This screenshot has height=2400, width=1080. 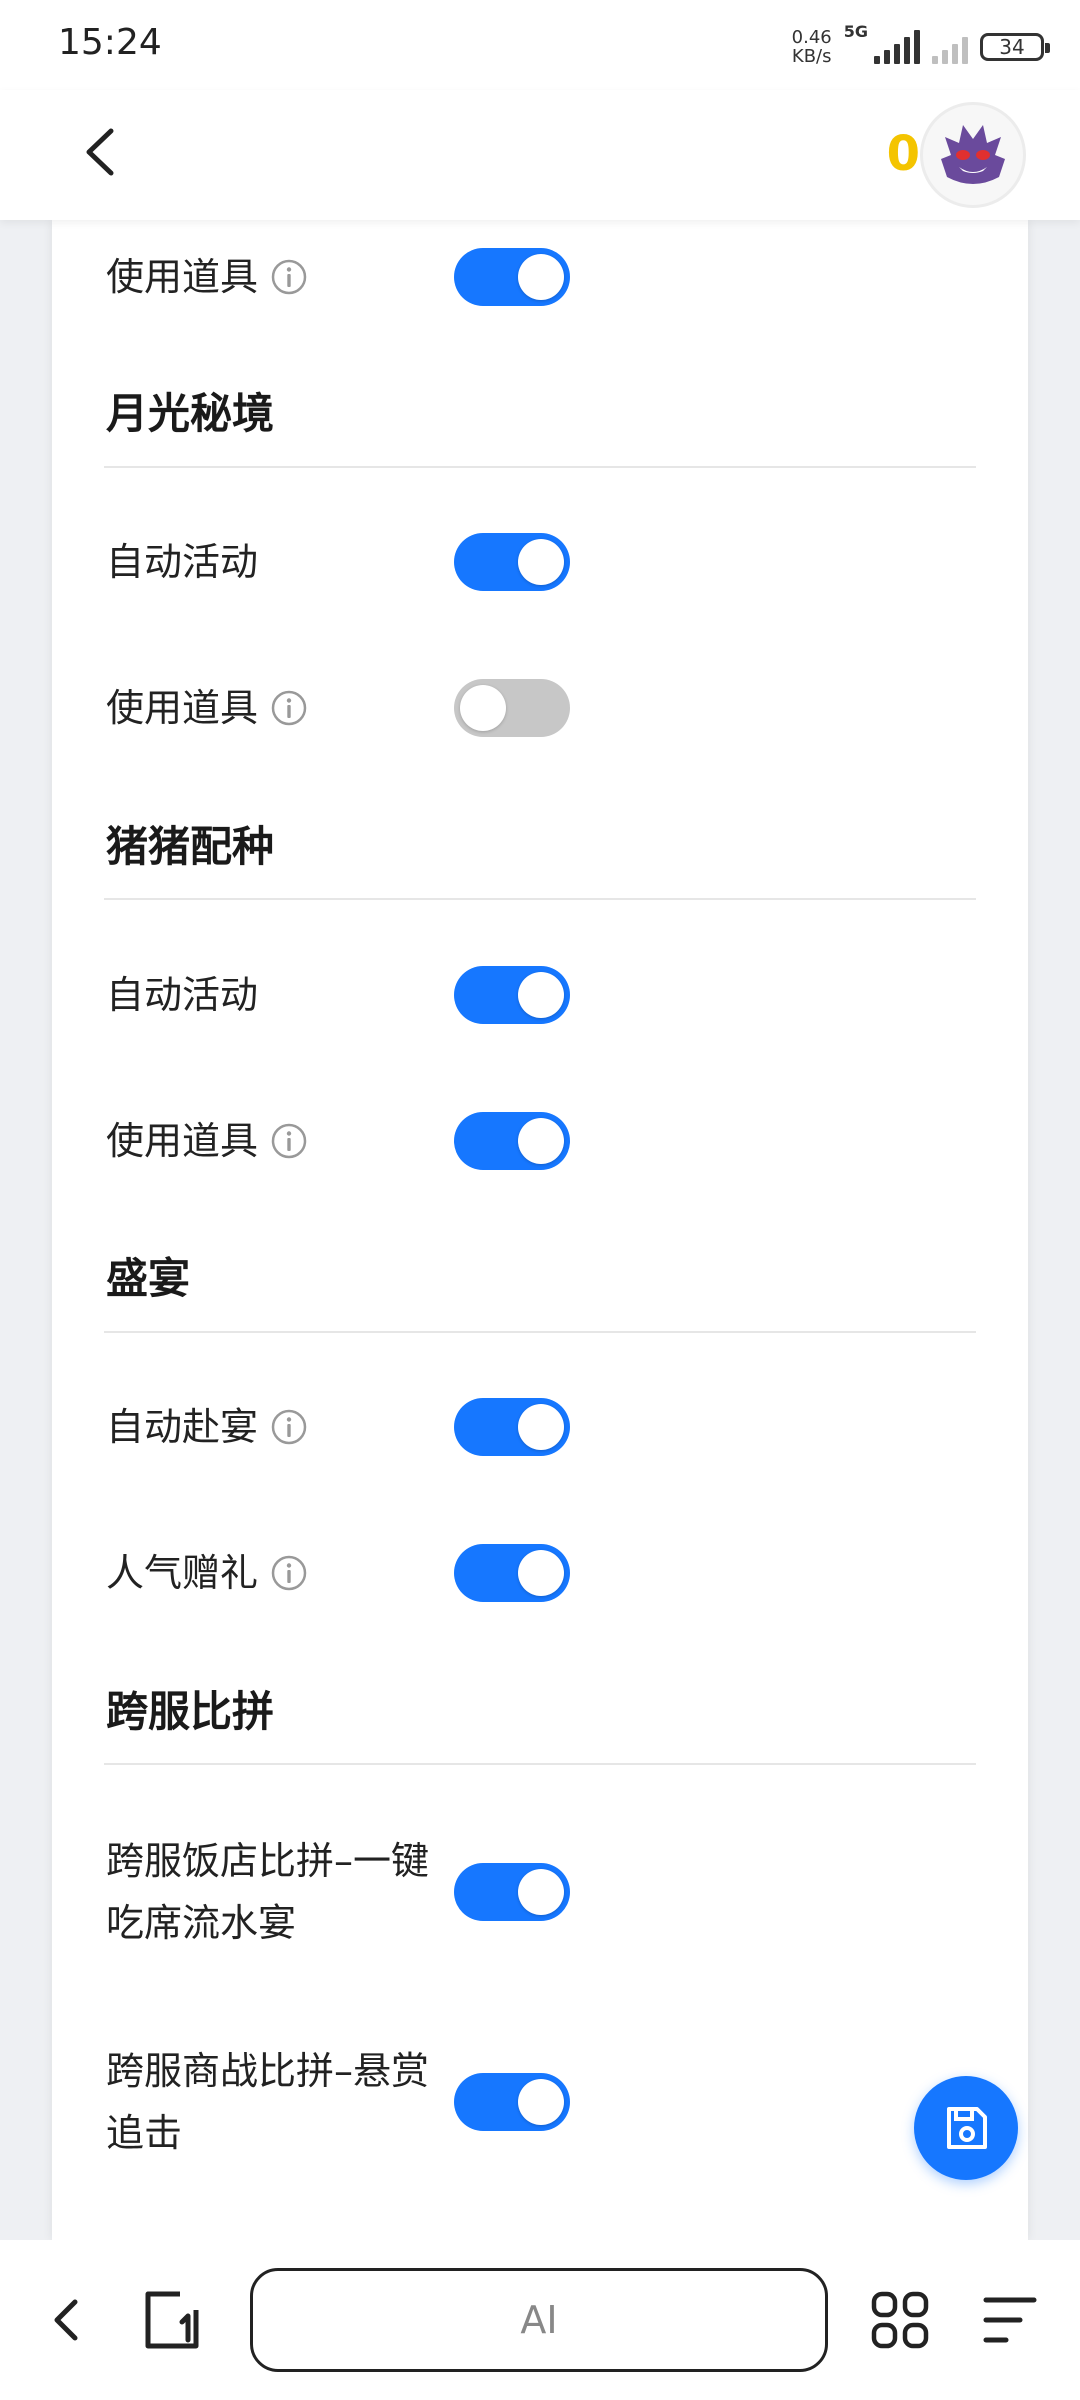 What do you see at coordinates (540, 155) in the screenshot?
I see `app-header: 0` at bounding box center [540, 155].